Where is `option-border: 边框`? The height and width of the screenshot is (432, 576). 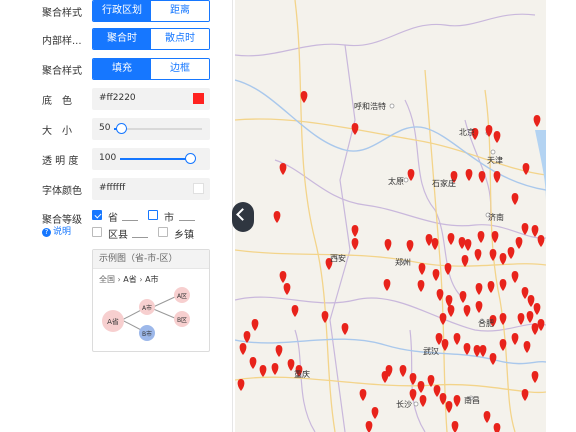 option-border: 边框 is located at coordinates (180, 69).